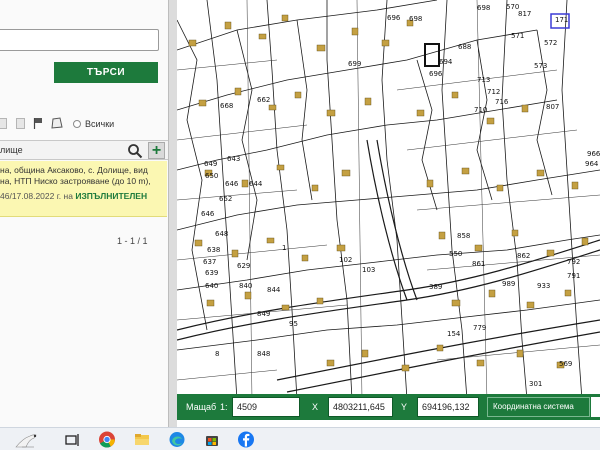 The image size is (600, 450). Describe the element at coordinates (266, 407) in the screenshot. I see `scale-field: 4509` at that location.